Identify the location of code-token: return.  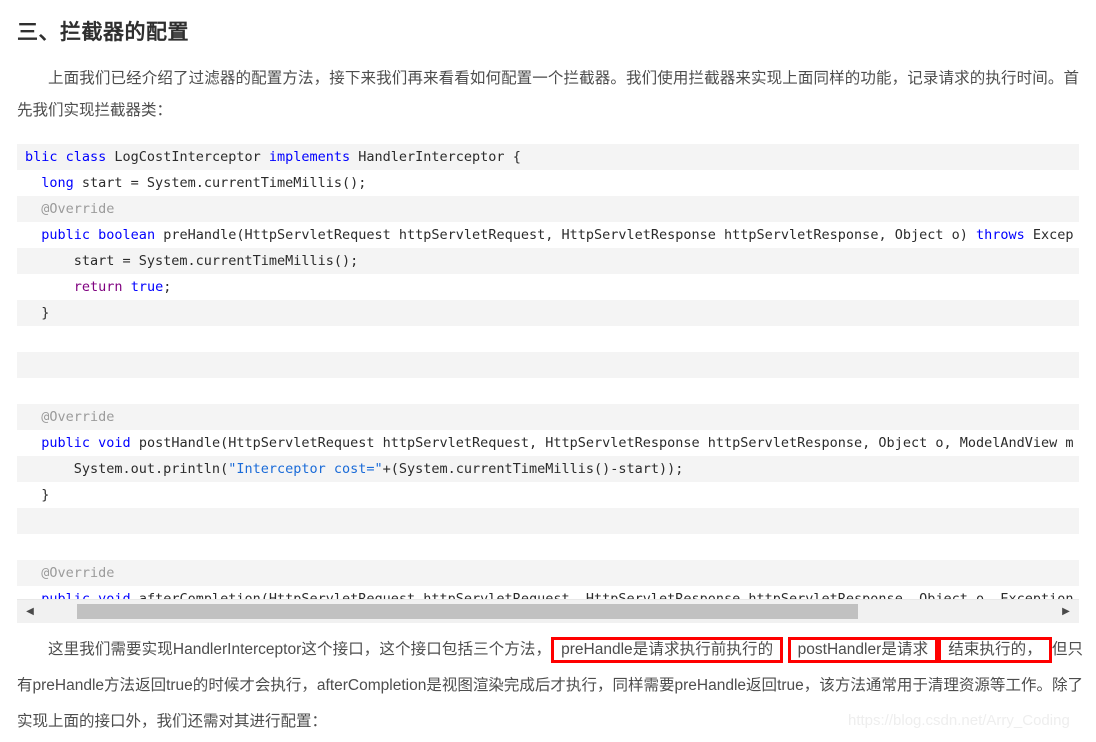
(98, 287).